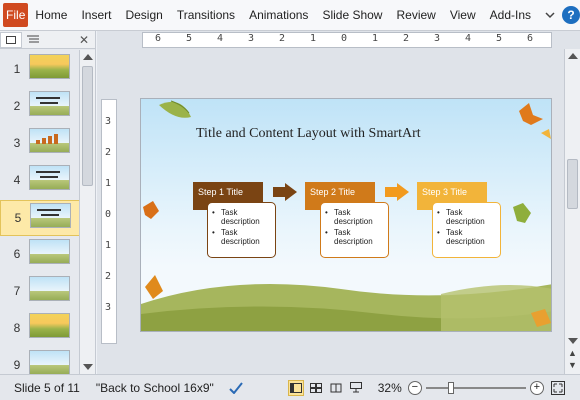 The image size is (580, 400). I want to click on tab-review: Review, so click(415, 15).